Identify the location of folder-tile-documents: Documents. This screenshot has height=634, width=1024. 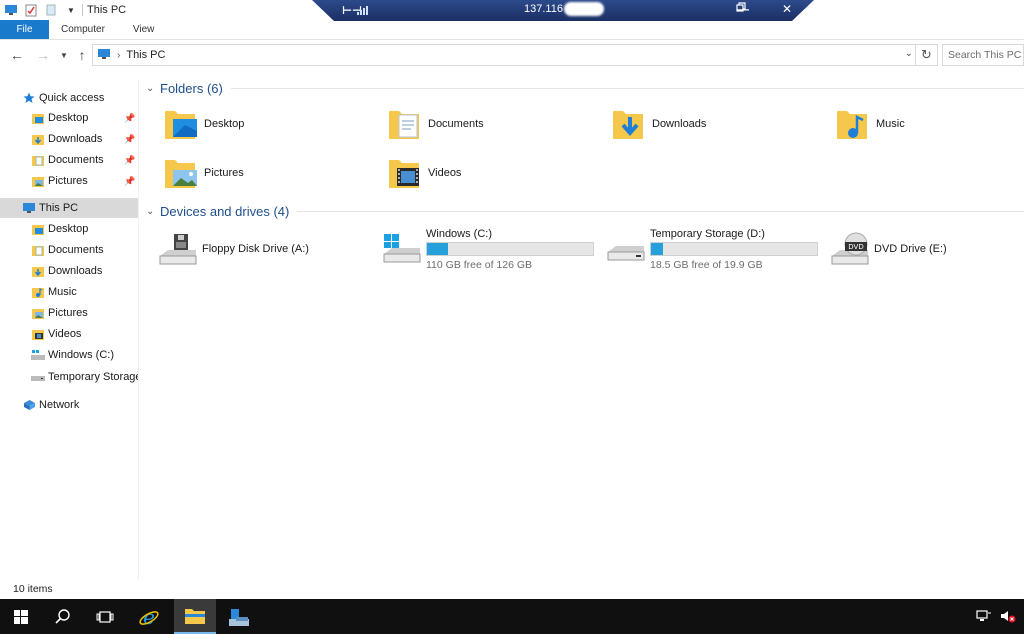
(434, 124).